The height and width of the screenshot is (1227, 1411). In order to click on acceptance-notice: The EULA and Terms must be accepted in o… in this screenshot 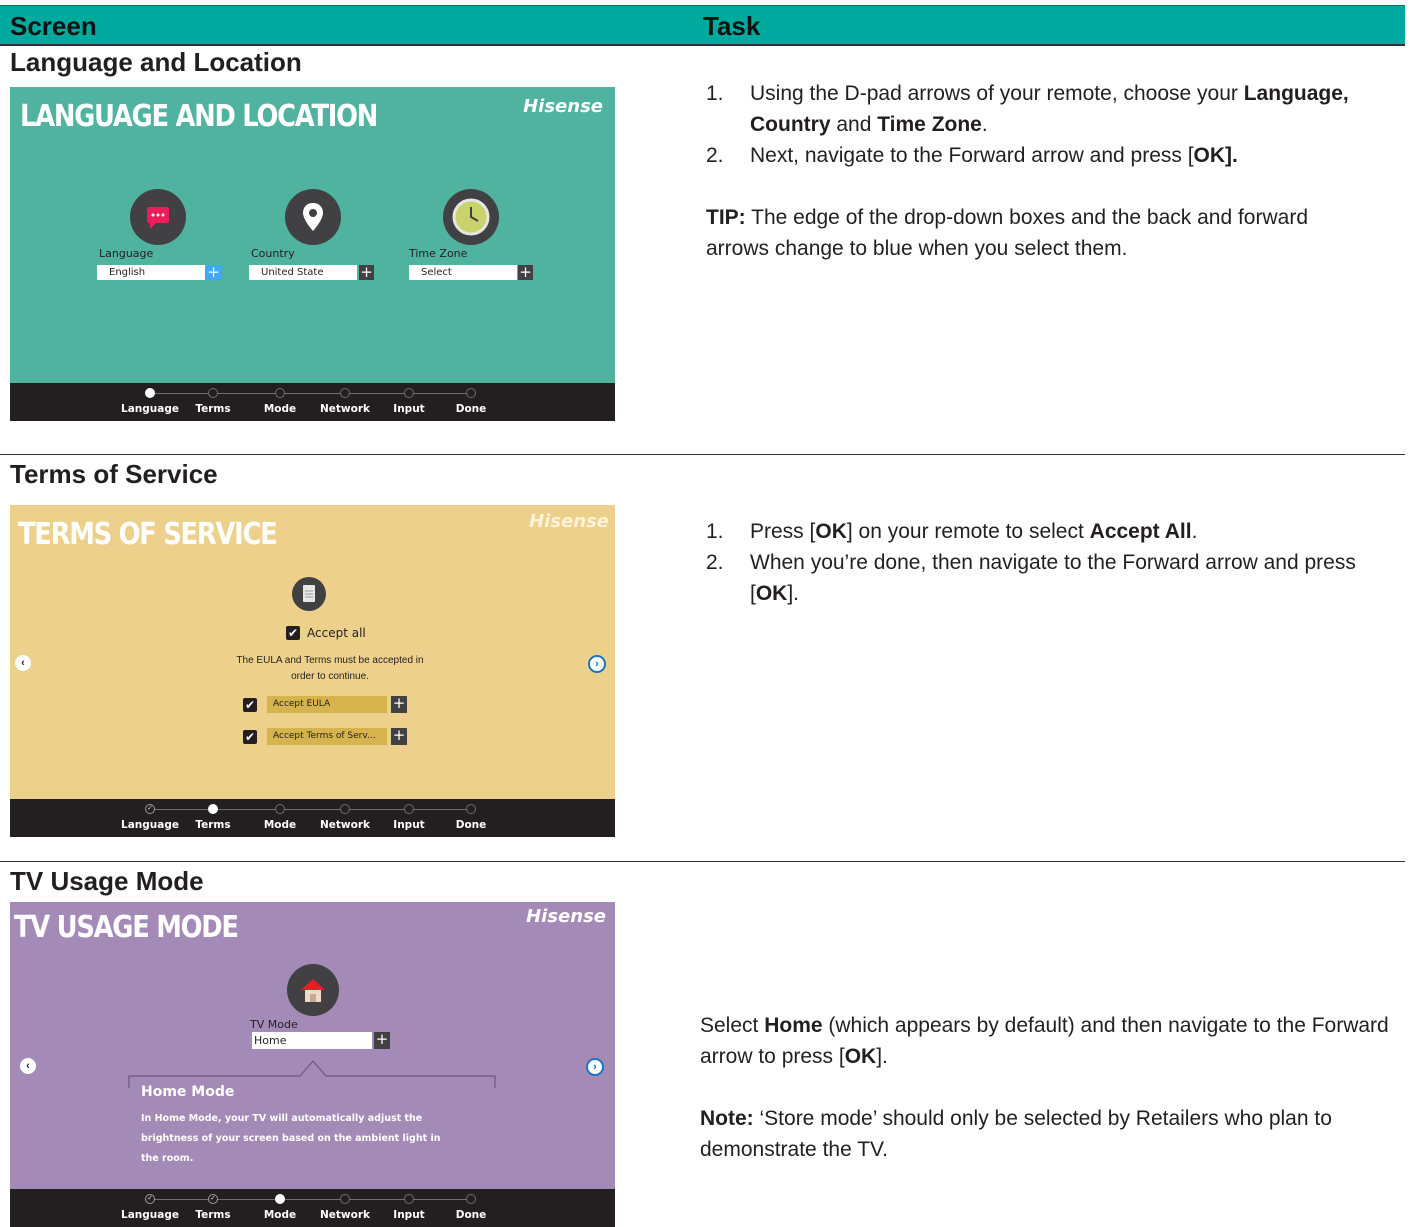, I will do `click(330, 668)`.